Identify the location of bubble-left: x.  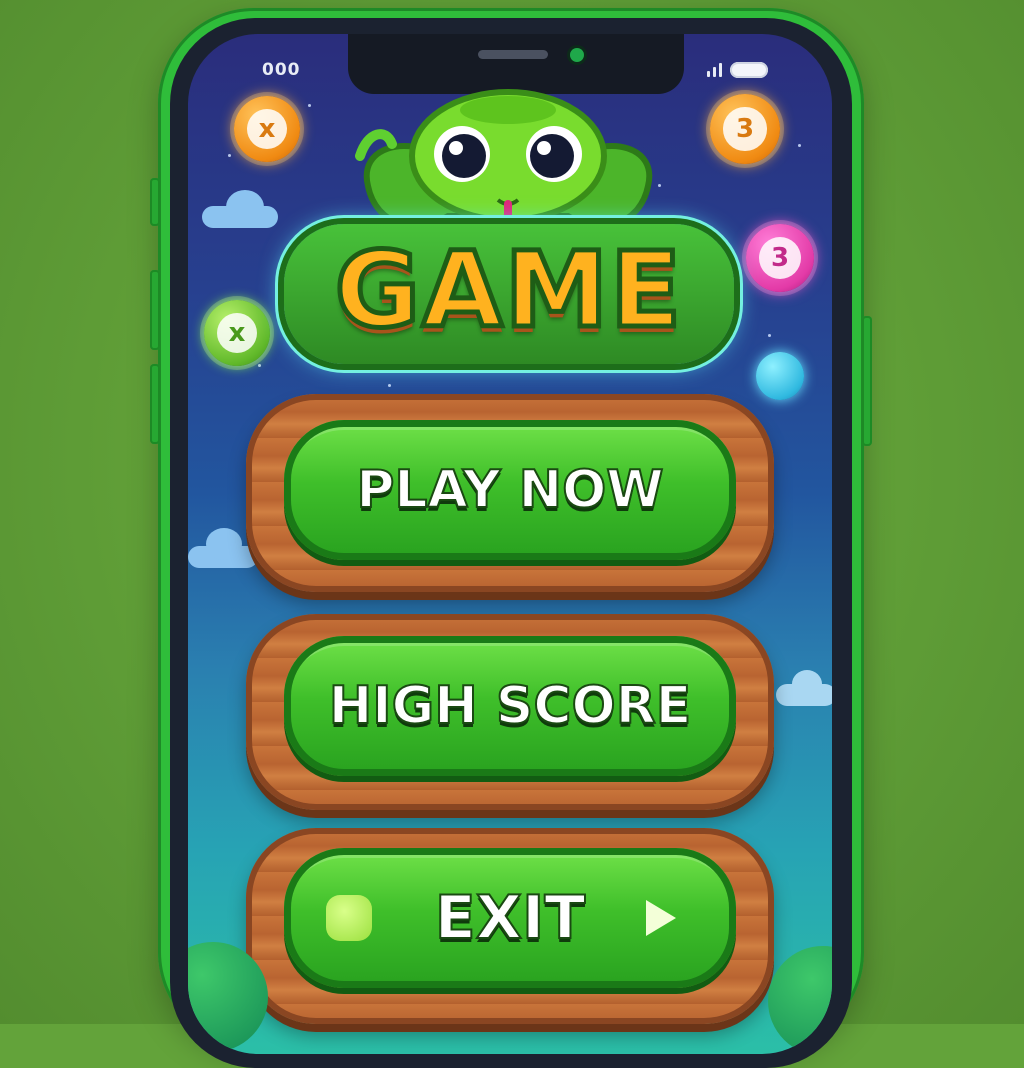
(237, 333).